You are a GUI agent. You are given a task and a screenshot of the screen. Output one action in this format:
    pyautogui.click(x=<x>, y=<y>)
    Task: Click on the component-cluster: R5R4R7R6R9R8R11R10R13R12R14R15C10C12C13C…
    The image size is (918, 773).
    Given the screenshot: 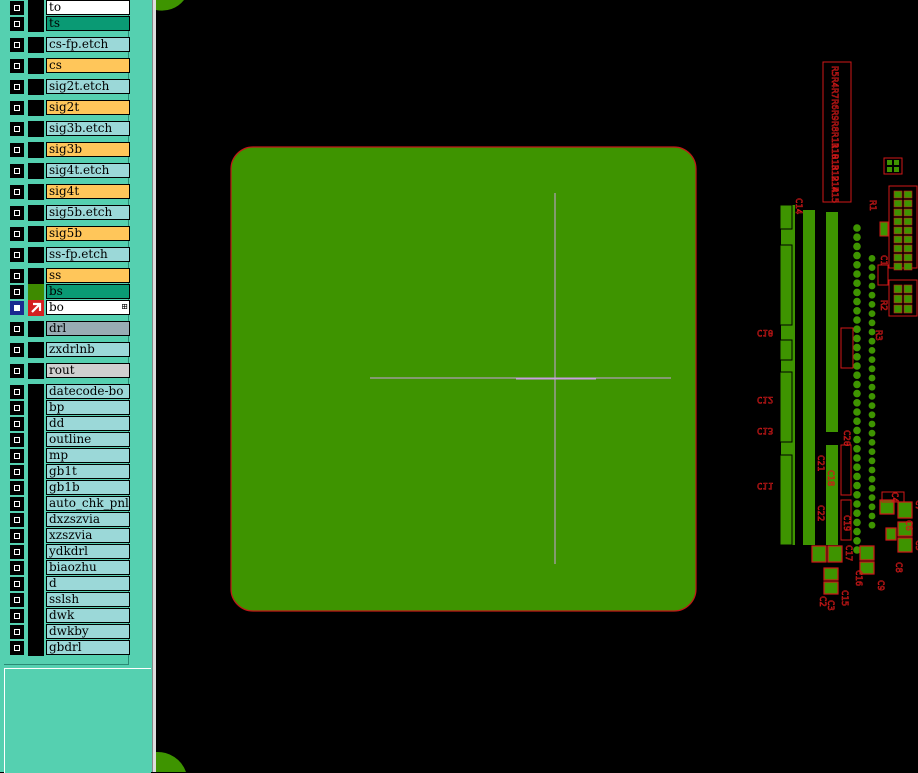 What is the action you would take?
    pyautogui.click(x=837, y=336)
    